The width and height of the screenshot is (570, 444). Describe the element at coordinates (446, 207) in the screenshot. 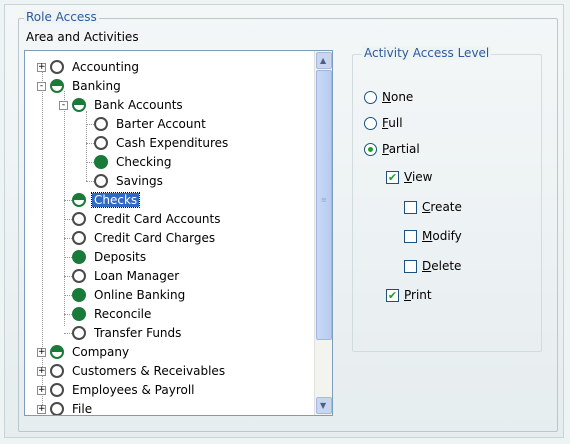

I see `check-create-label: reate` at that location.